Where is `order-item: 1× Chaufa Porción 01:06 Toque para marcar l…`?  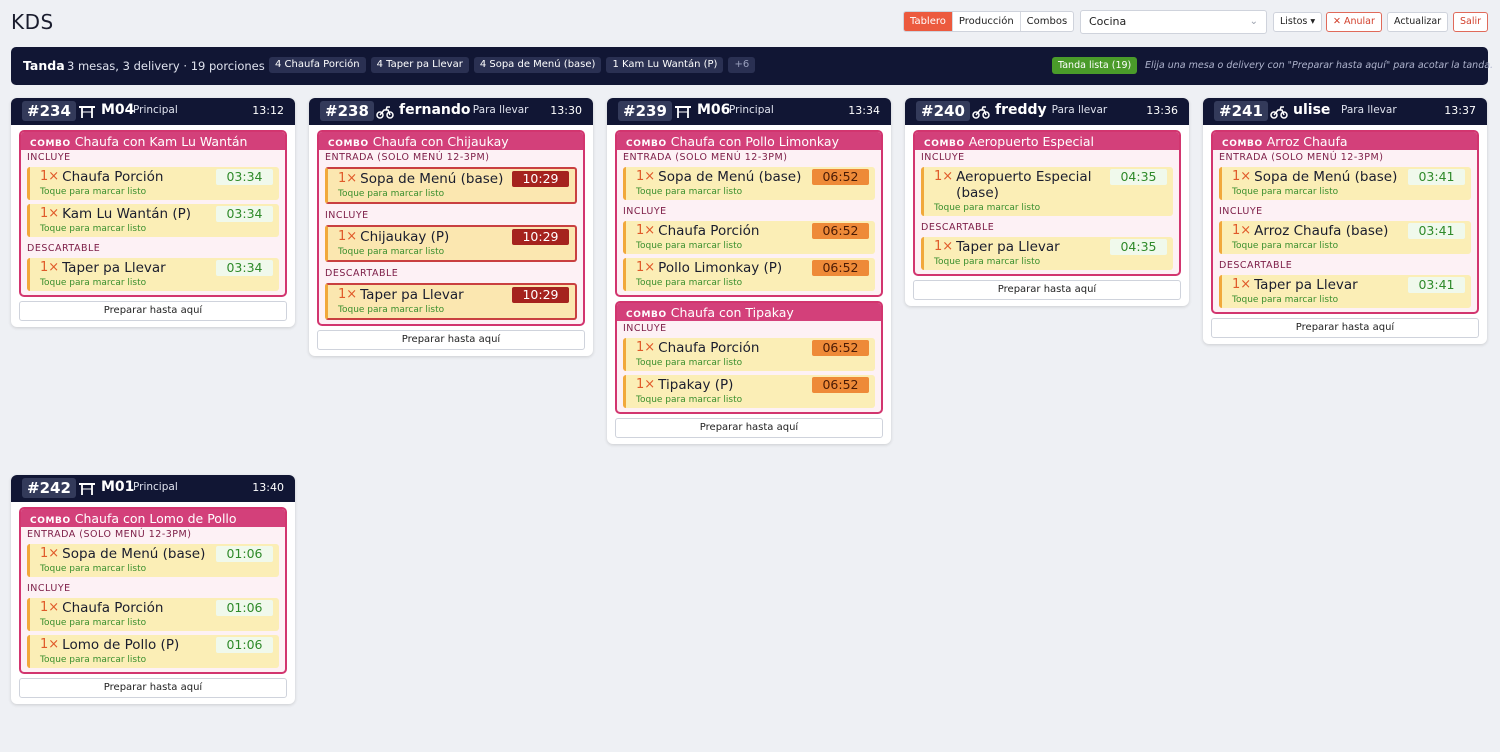 order-item: 1× Chaufa Porción 01:06 Toque para marcar l… is located at coordinates (153, 614).